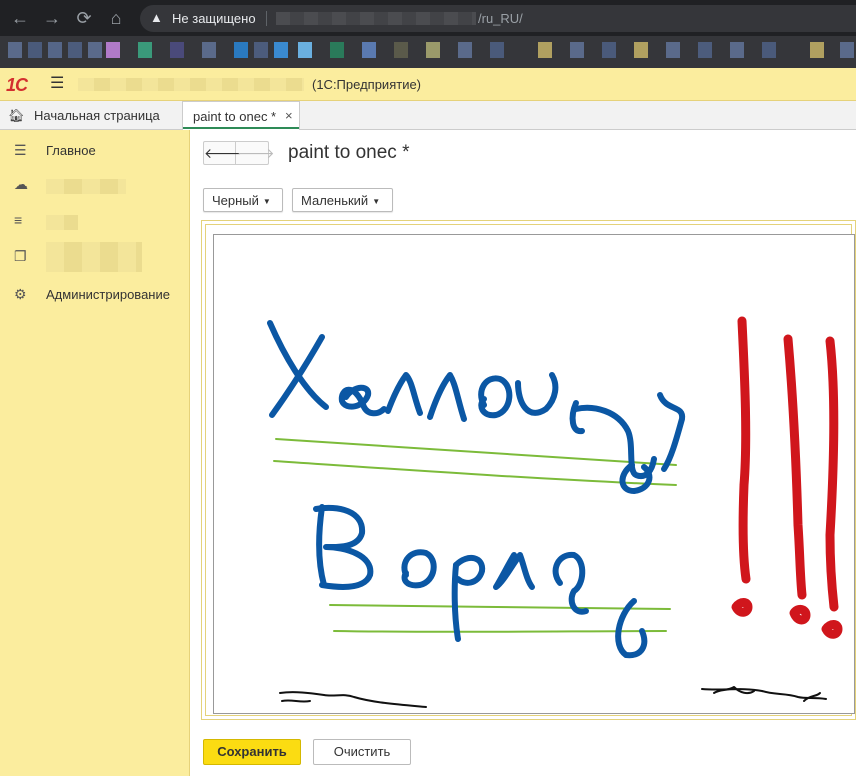  What do you see at coordinates (18, 220) in the screenshot?
I see `document-lines-icon: ≡` at bounding box center [18, 220].